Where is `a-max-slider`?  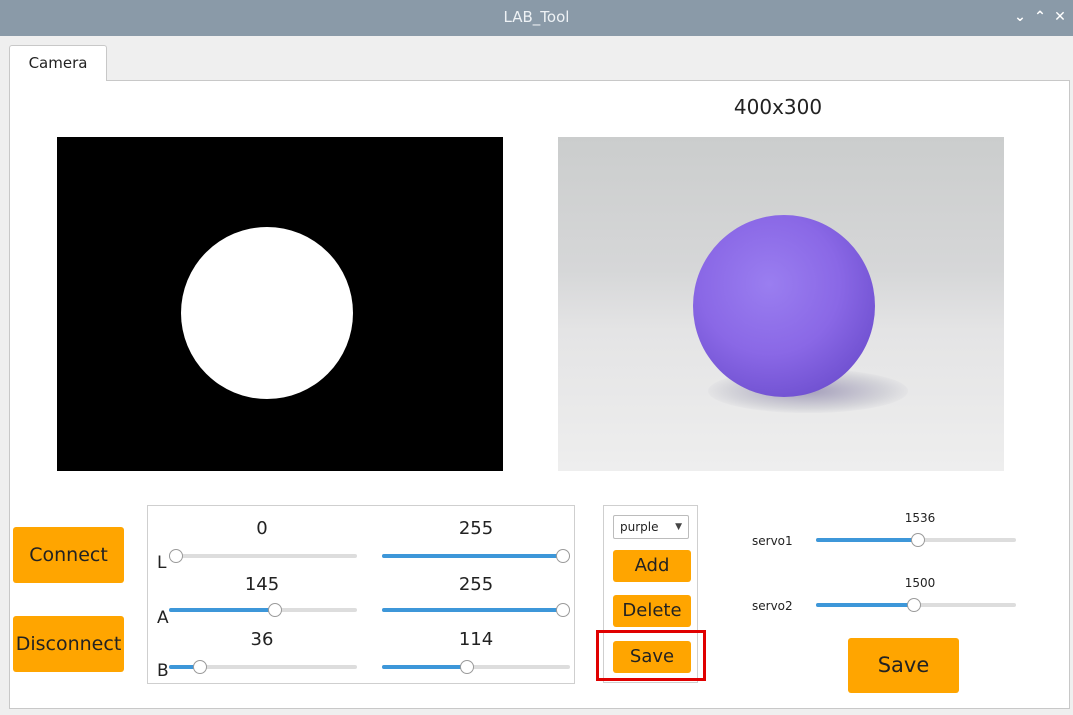 a-max-slider is located at coordinates (476, 610).